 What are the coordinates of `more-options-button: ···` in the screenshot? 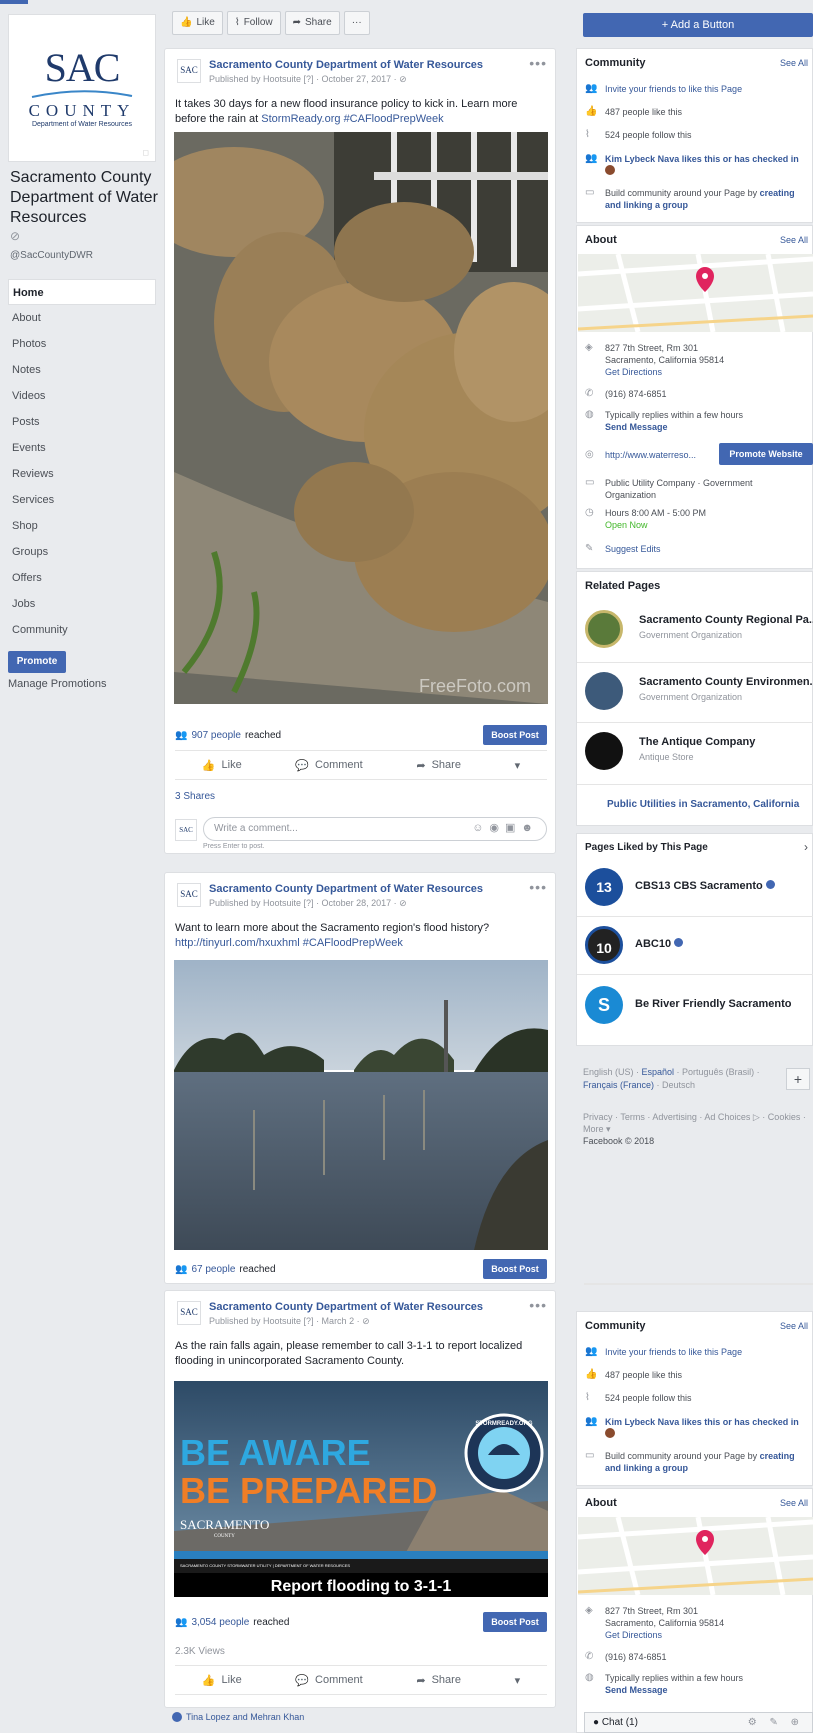 It's located at (356, 23).